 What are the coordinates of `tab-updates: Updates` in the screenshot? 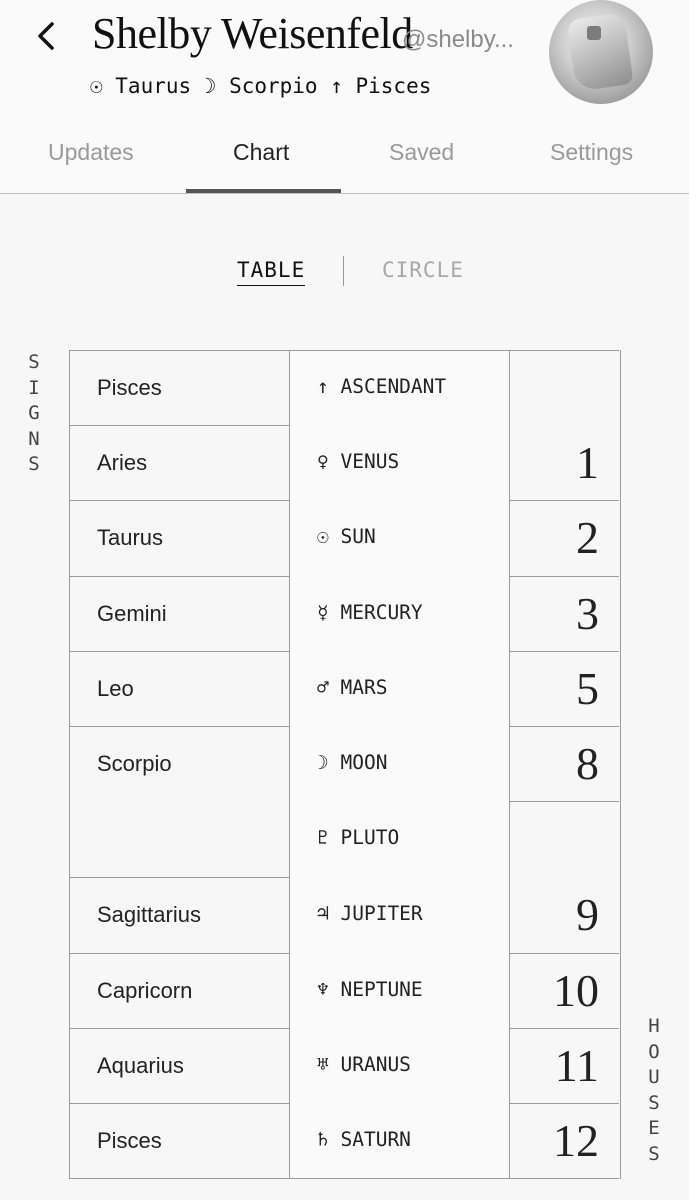 It's located at (91, 152).